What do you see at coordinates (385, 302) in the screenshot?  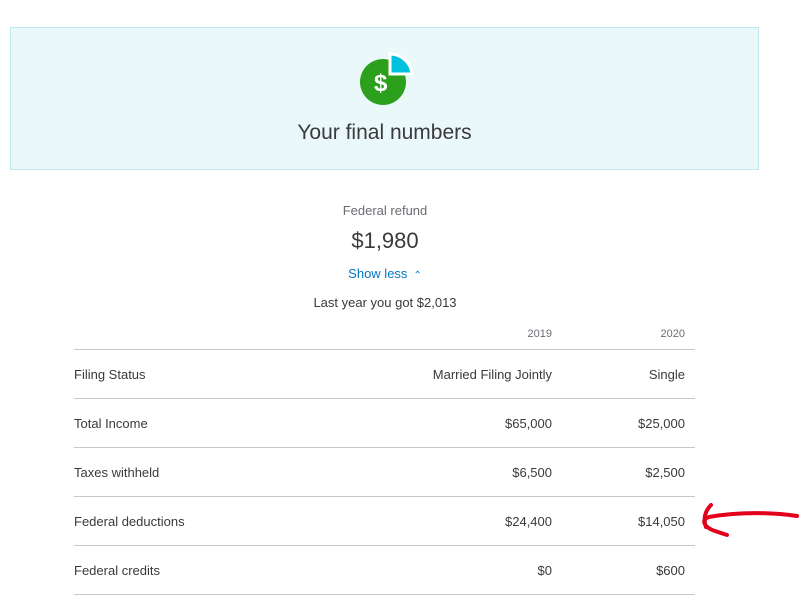 I see `last-year-refund: Last year you got $2,013` at bounding box center [385, 302].